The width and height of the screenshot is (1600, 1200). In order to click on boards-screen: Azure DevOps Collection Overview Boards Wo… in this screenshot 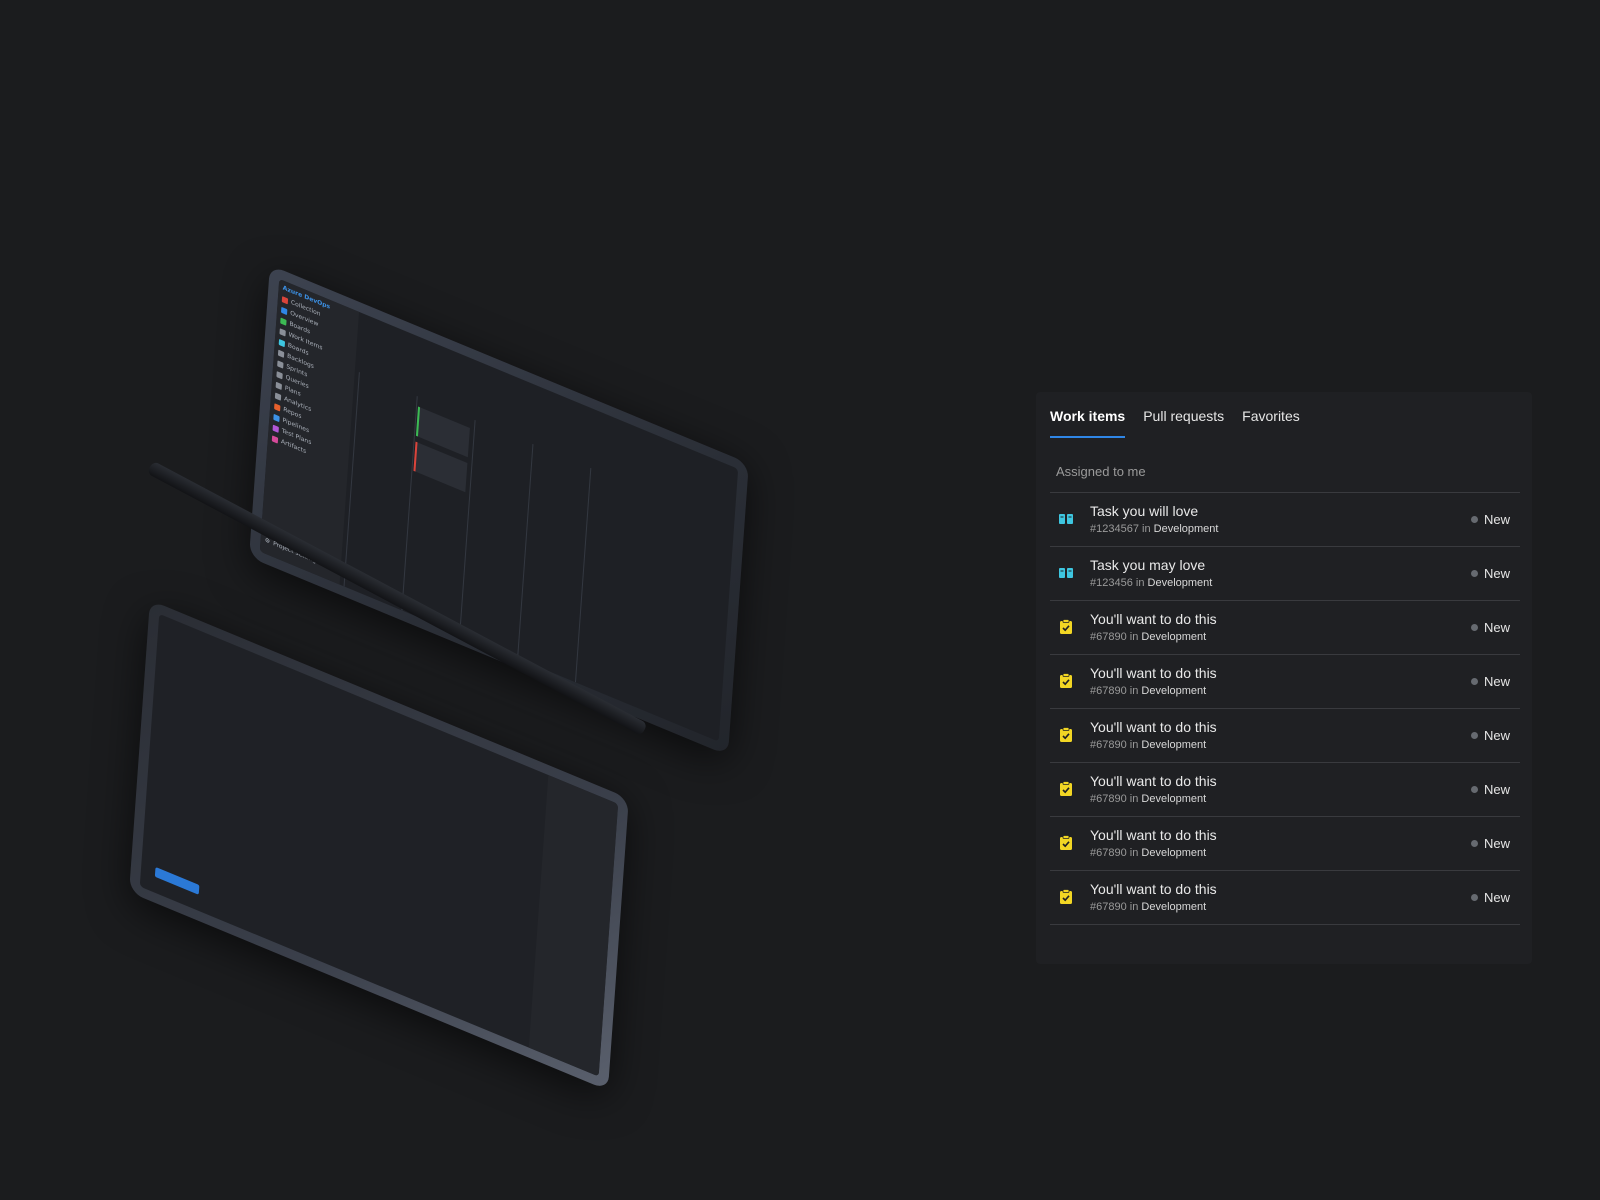, I will do `click(499, 510)`.